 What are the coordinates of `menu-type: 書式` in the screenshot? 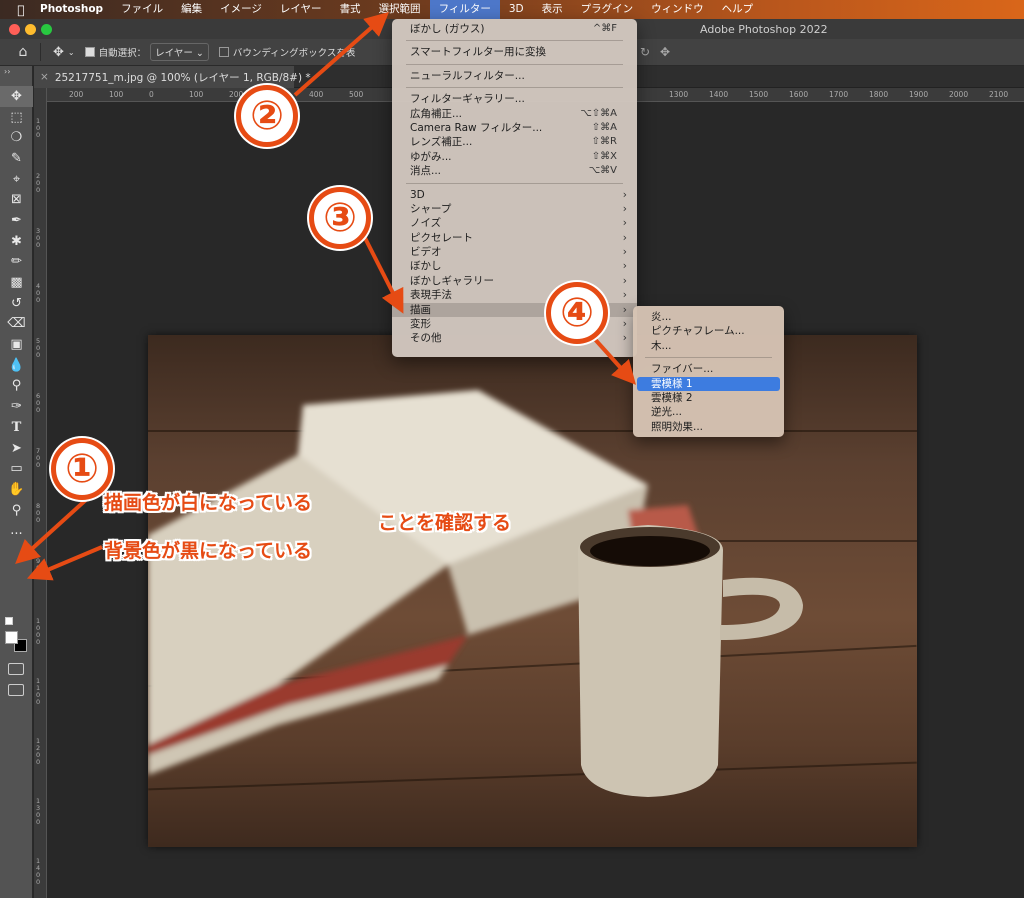 It's located at (350, 9).